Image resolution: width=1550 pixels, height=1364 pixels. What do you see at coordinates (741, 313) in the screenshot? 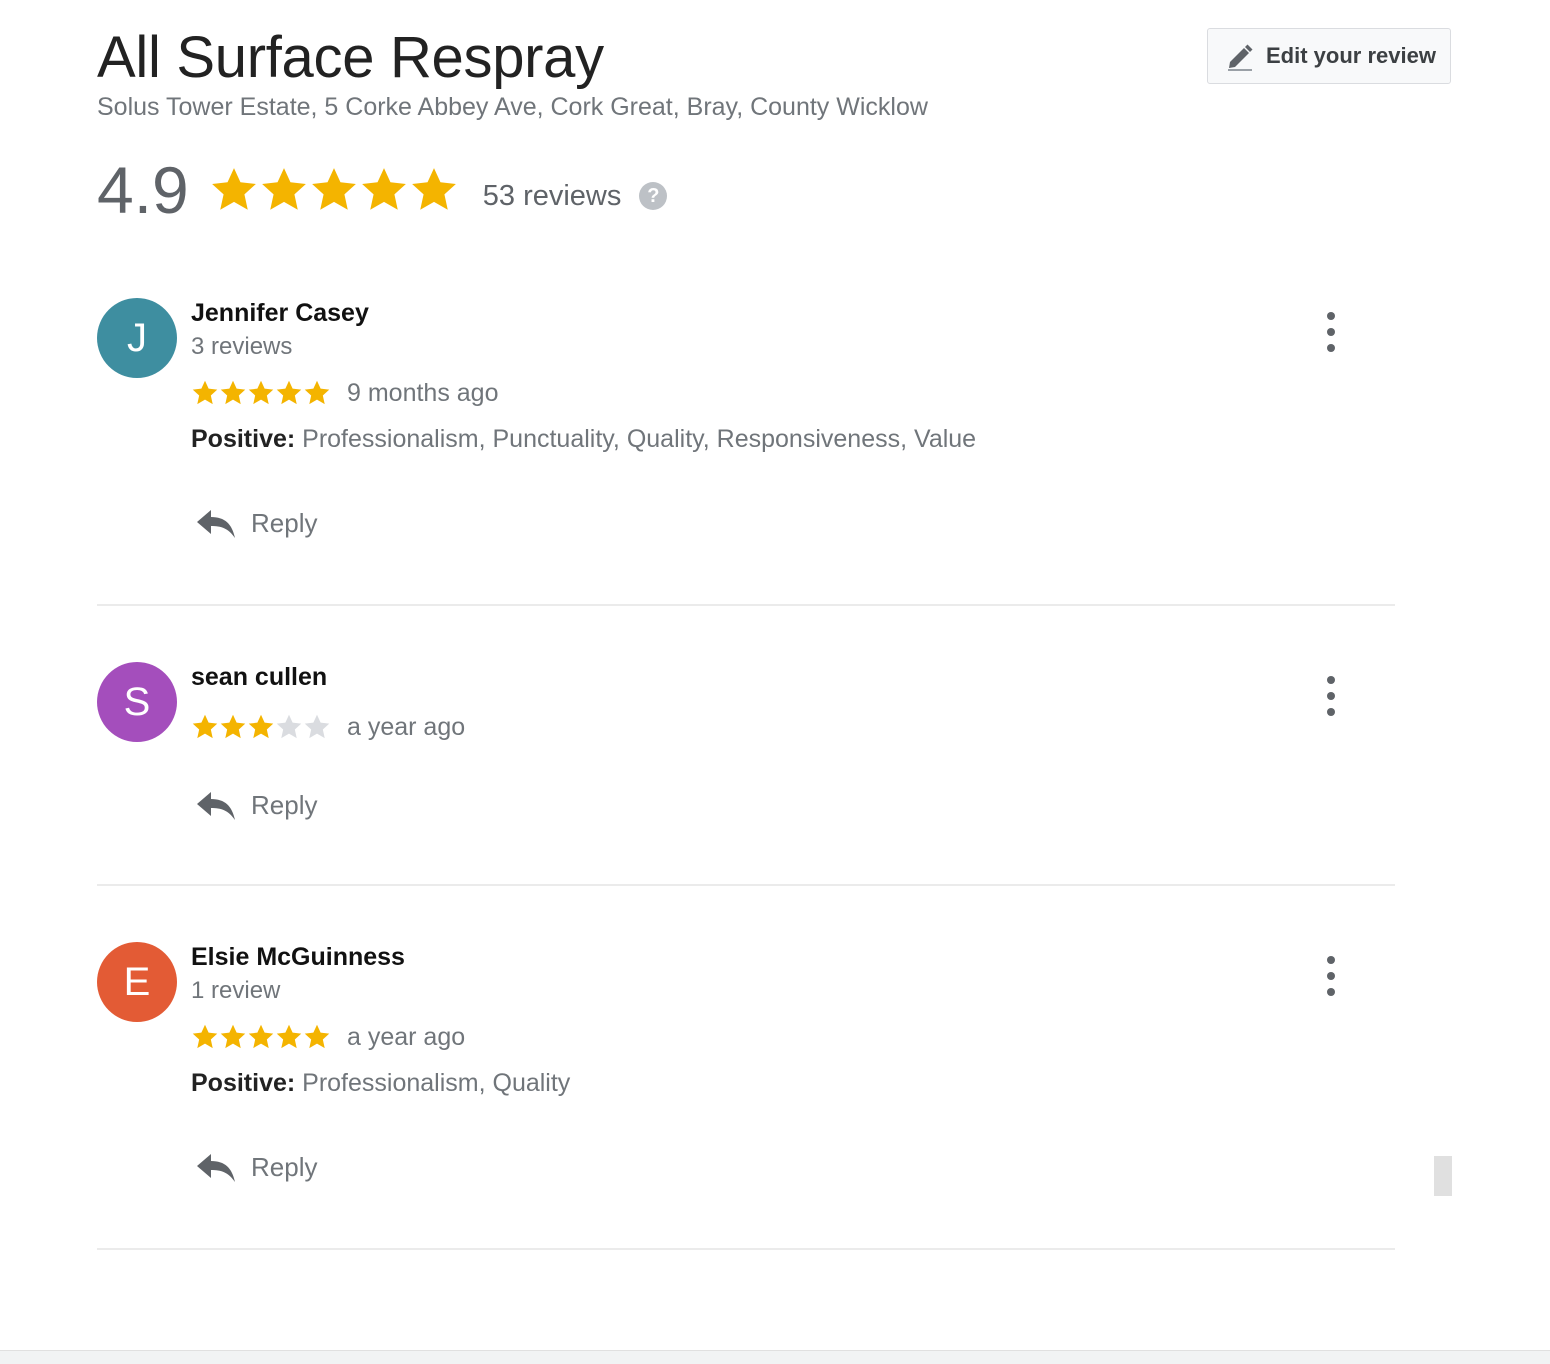
I see `reviewer-name: Jennifer Casey` at bounding box center [741, 313].